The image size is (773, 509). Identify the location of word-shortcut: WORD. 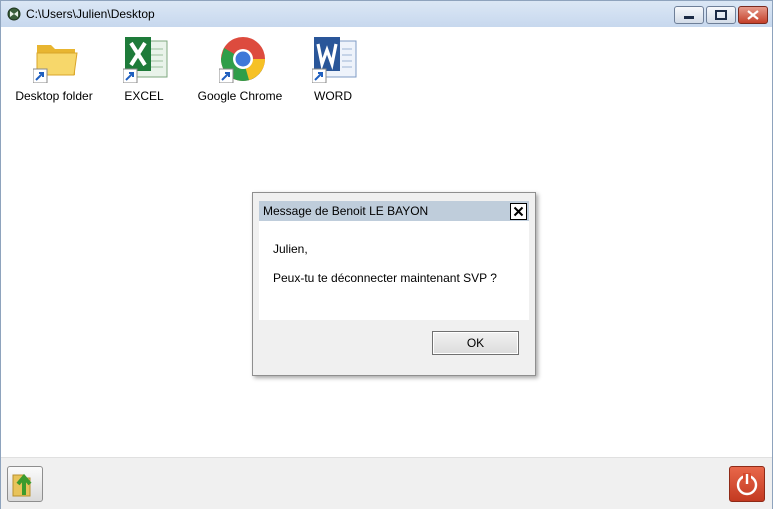
(333, 70).